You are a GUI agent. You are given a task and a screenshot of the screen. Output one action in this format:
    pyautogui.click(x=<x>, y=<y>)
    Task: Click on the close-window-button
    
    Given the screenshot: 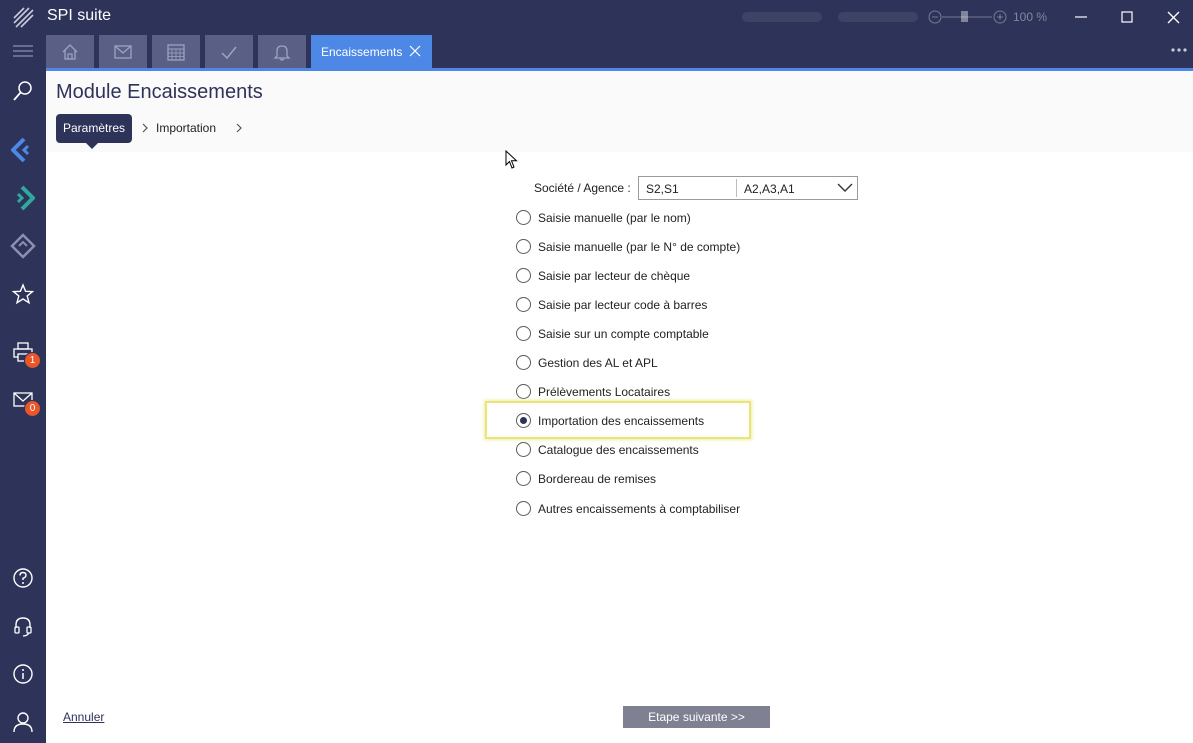 What is the action you would take?
    pyautogui.click(x=1173, y=17)
    